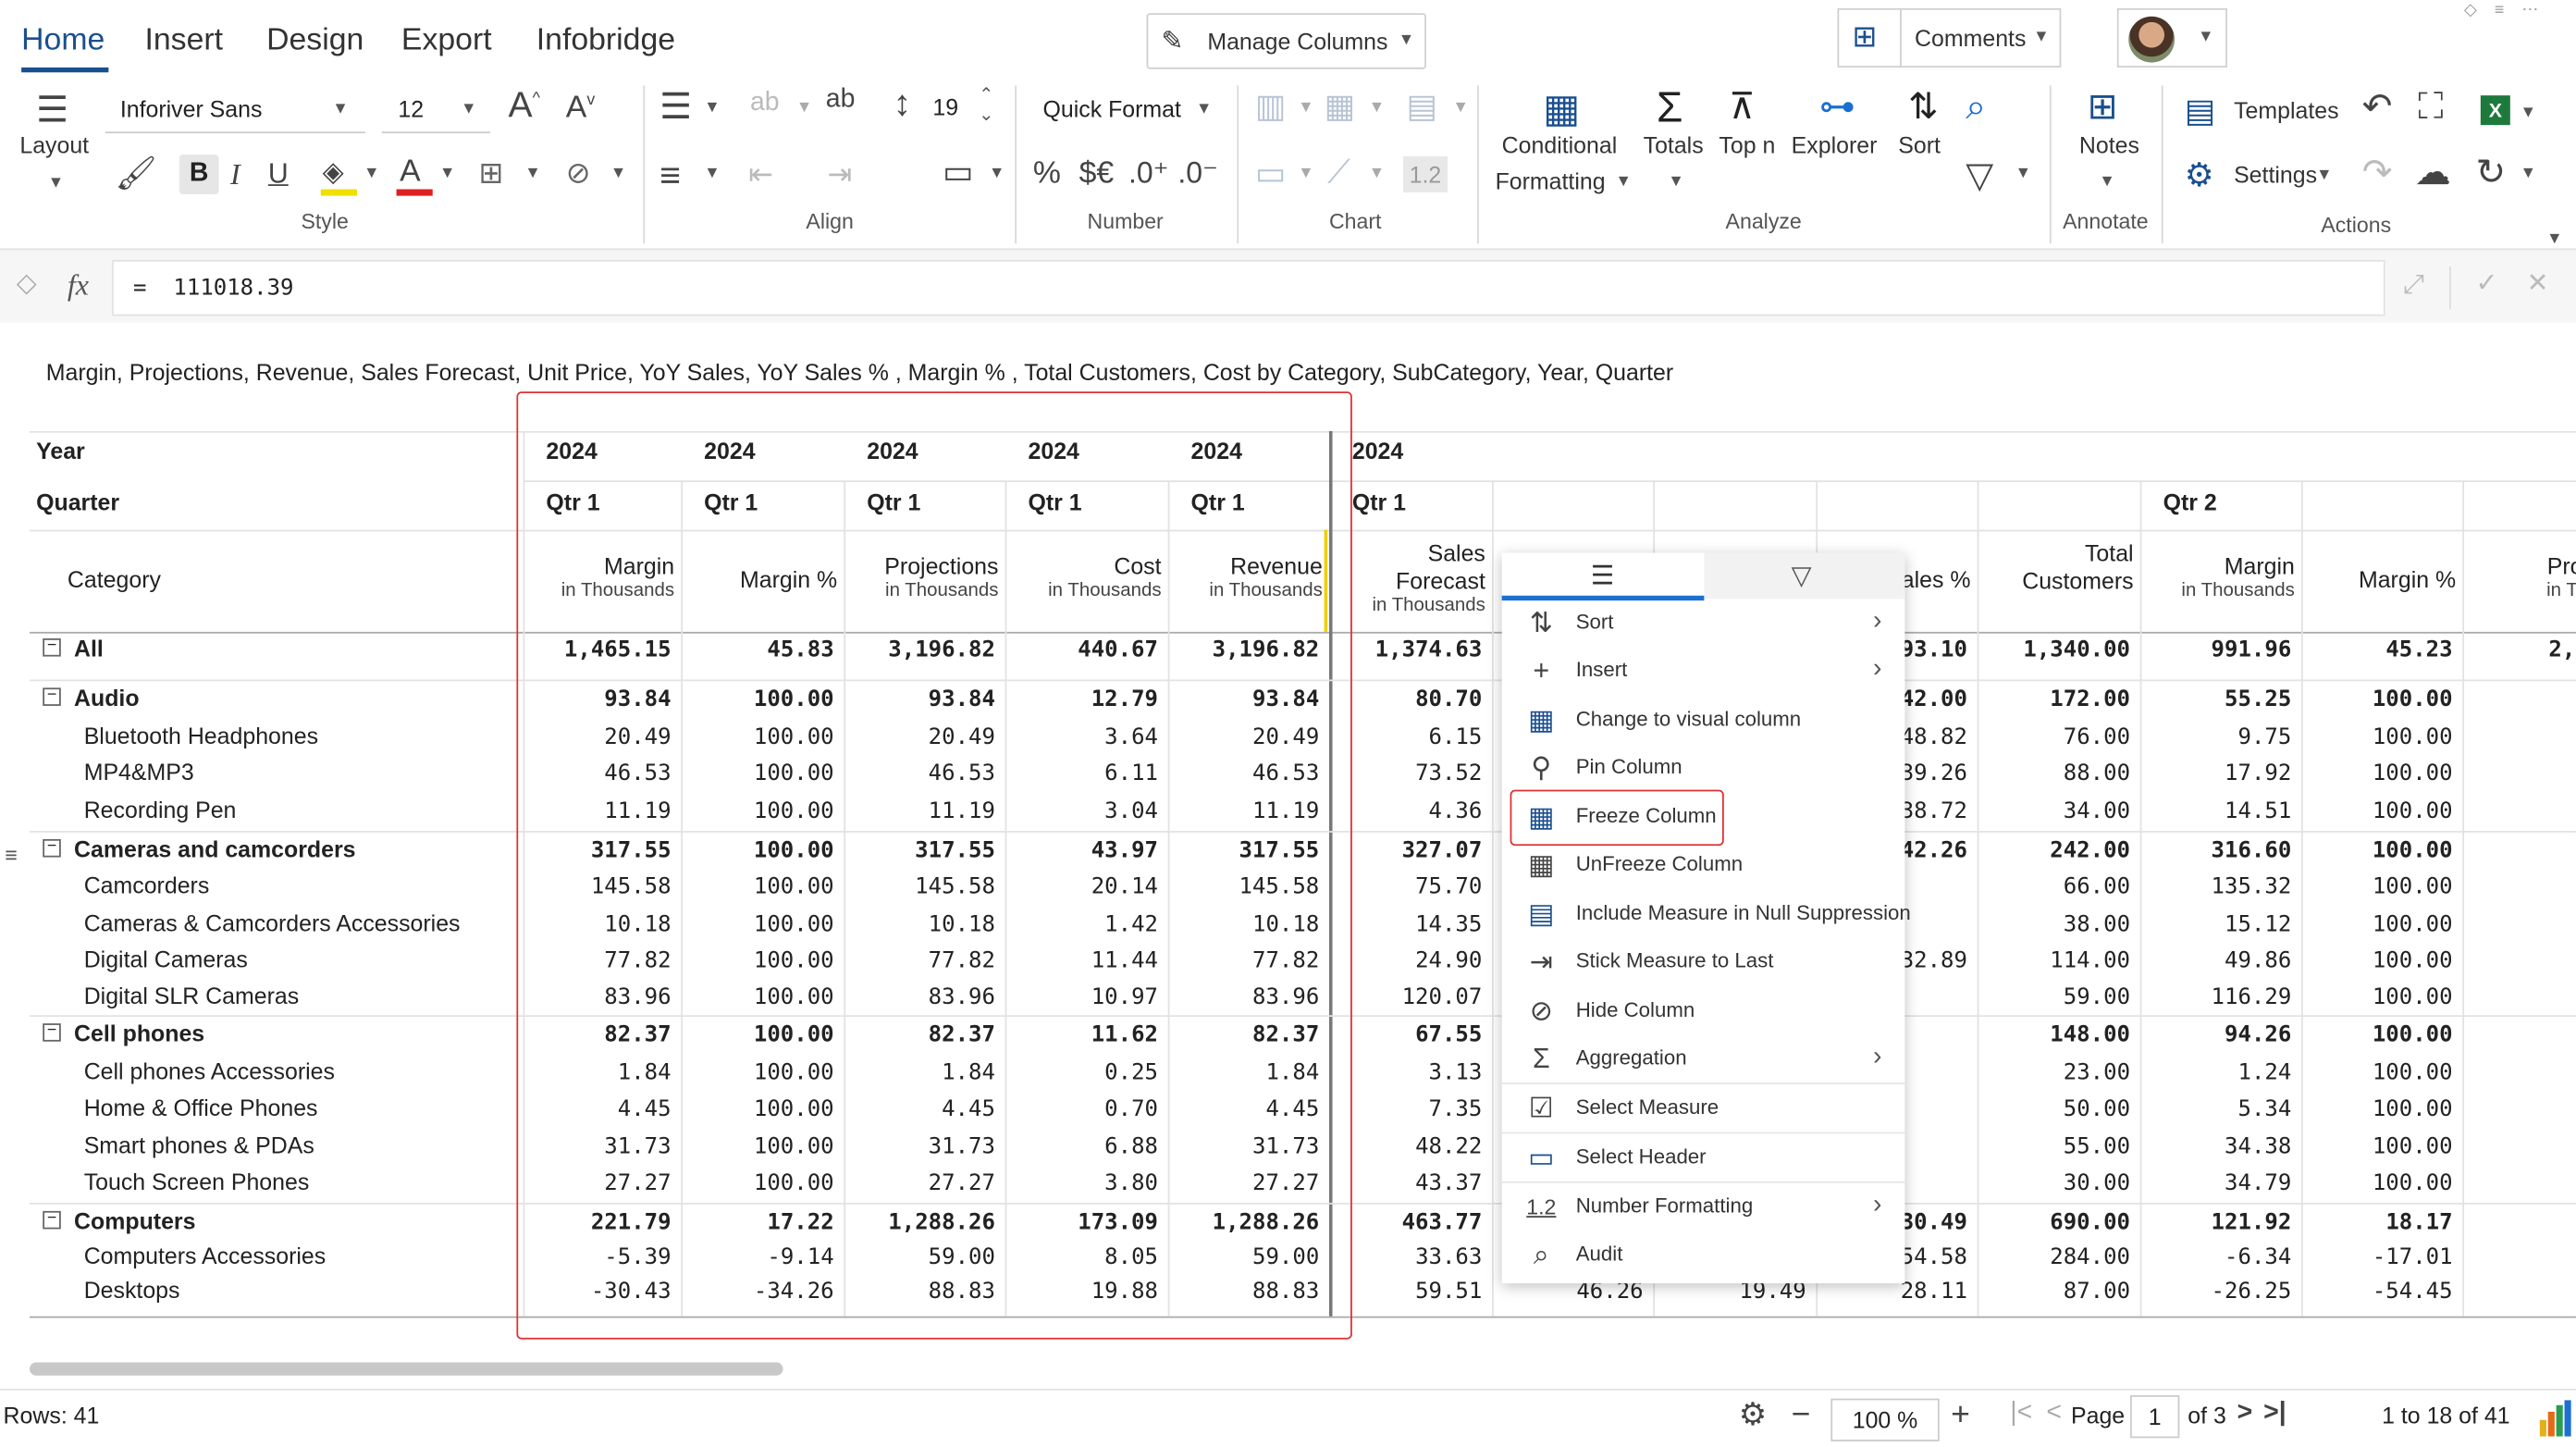  What do you see at coordinates (2054, 1413) in the screenshot?
I see `prev-page-icon: <` at bounding box center [2054, 1413].